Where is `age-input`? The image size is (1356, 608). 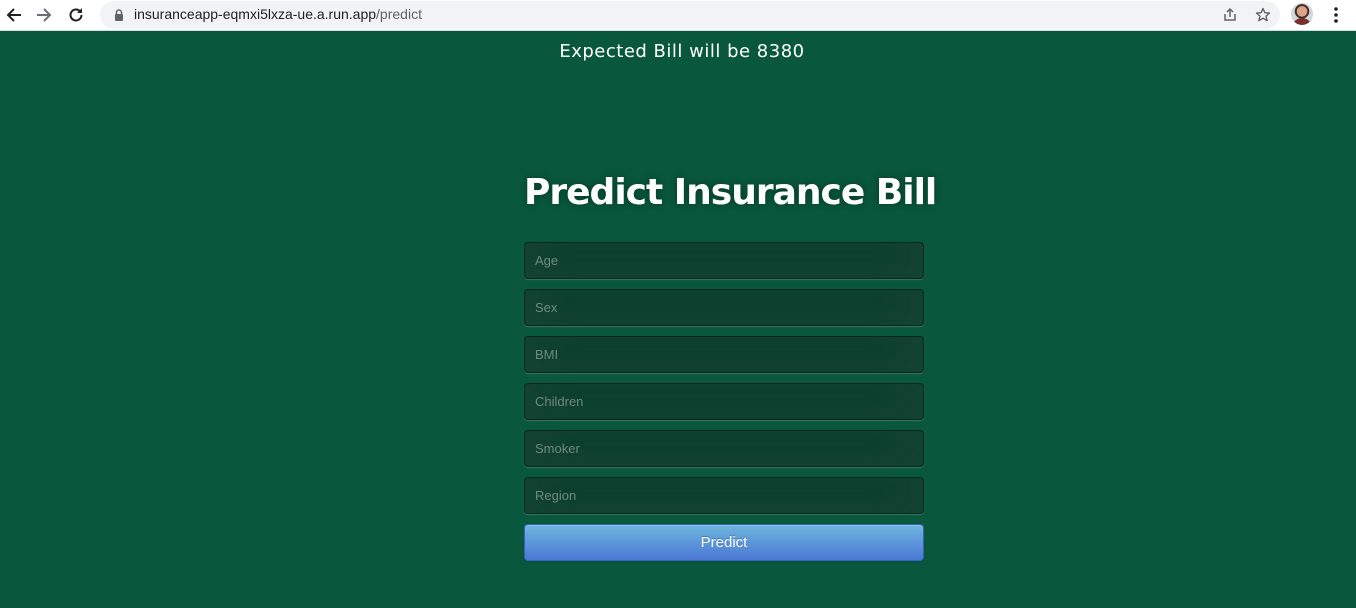 age-input is located at coordinates (724, 260).